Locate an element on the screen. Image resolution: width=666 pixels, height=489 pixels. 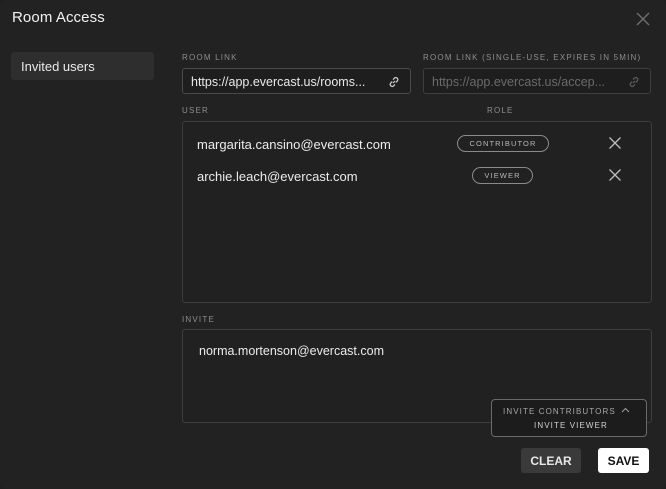
sidebar-item-invited-users: Invited users is located at coordinates (82, 66).